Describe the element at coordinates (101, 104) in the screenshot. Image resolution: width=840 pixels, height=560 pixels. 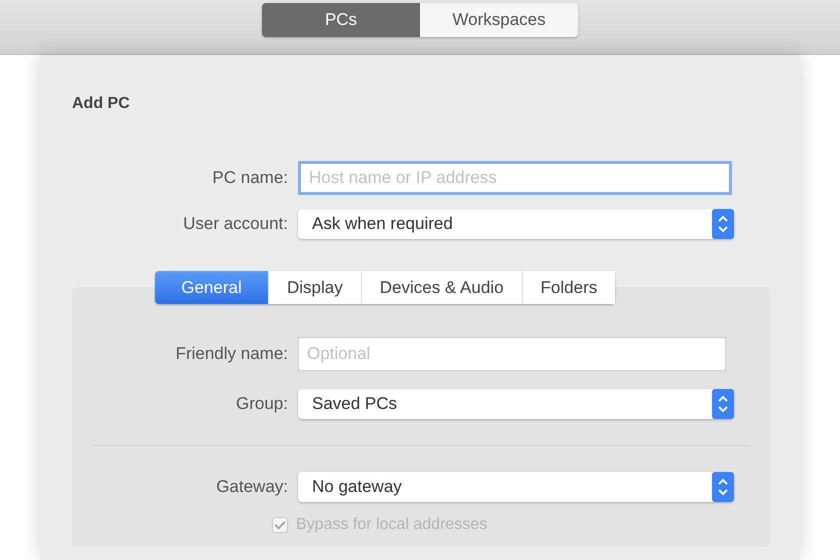
I see `sheet-title: Add PC` at that location.